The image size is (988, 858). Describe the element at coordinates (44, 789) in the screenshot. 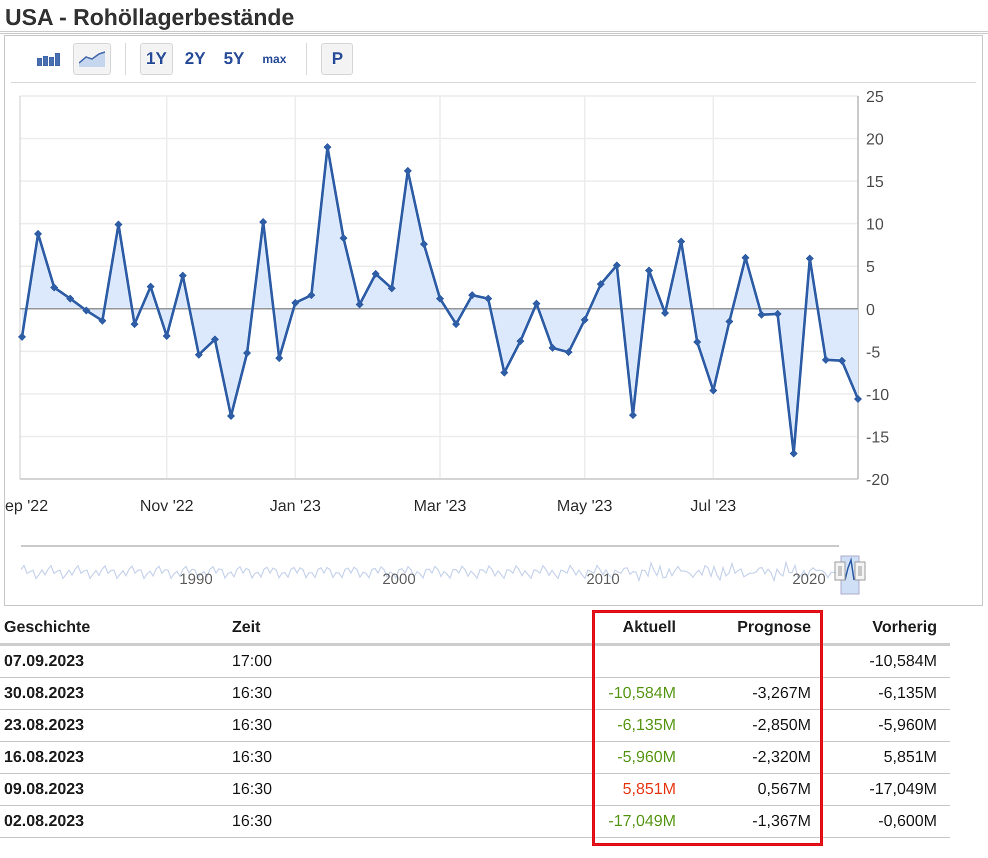

I see `table-cell: 09.08.2023` at that location.